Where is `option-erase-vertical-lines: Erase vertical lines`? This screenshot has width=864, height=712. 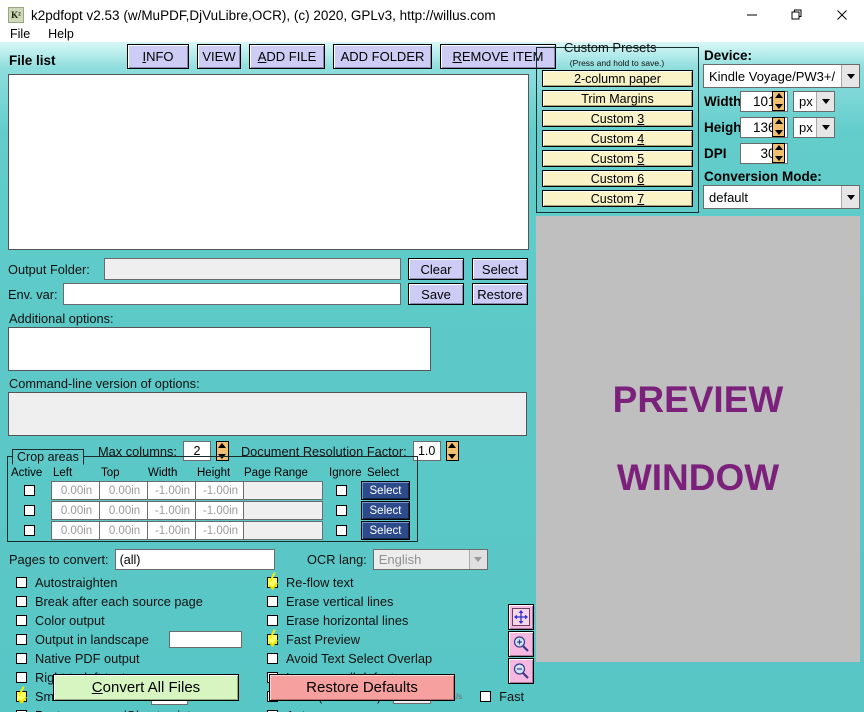
option-erase-vertical-lines: Erase vertical lines is located at coordinates (395, 601).